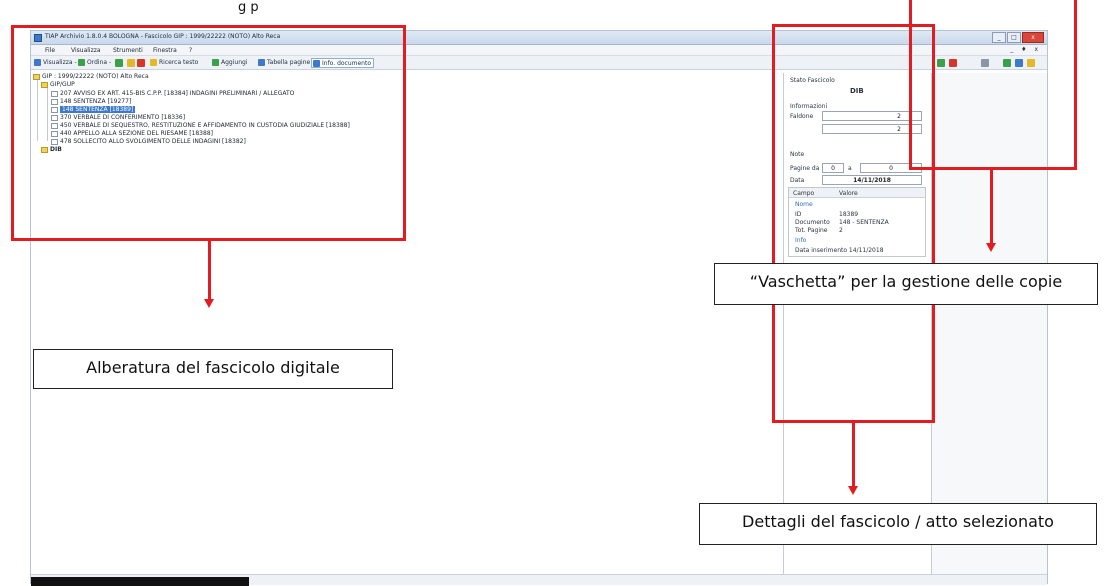 The height and width of the screenshot is (586, 1120). I want to click on page-caption: g p, so click(248, 7).